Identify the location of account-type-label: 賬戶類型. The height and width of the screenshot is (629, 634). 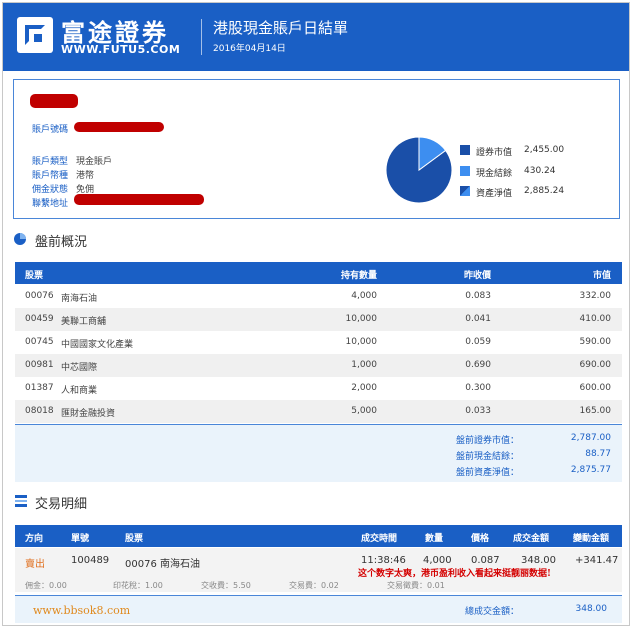
(50, 162).